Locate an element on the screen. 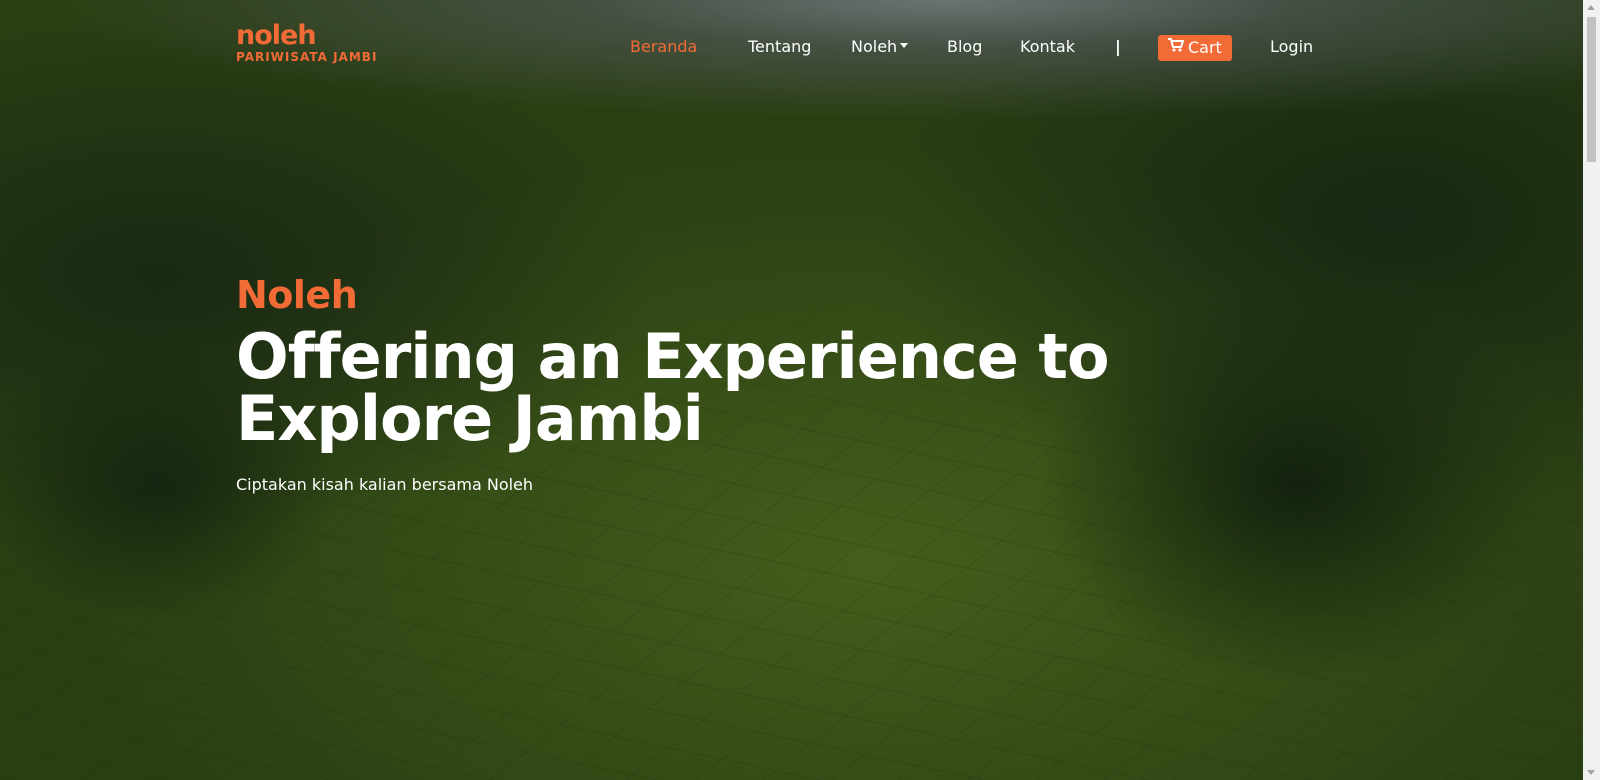 The width and height of the screenshot is (1600, 780). site-logo: noleh PARIWISATA JAMBI is located at coordinates (307, 42).